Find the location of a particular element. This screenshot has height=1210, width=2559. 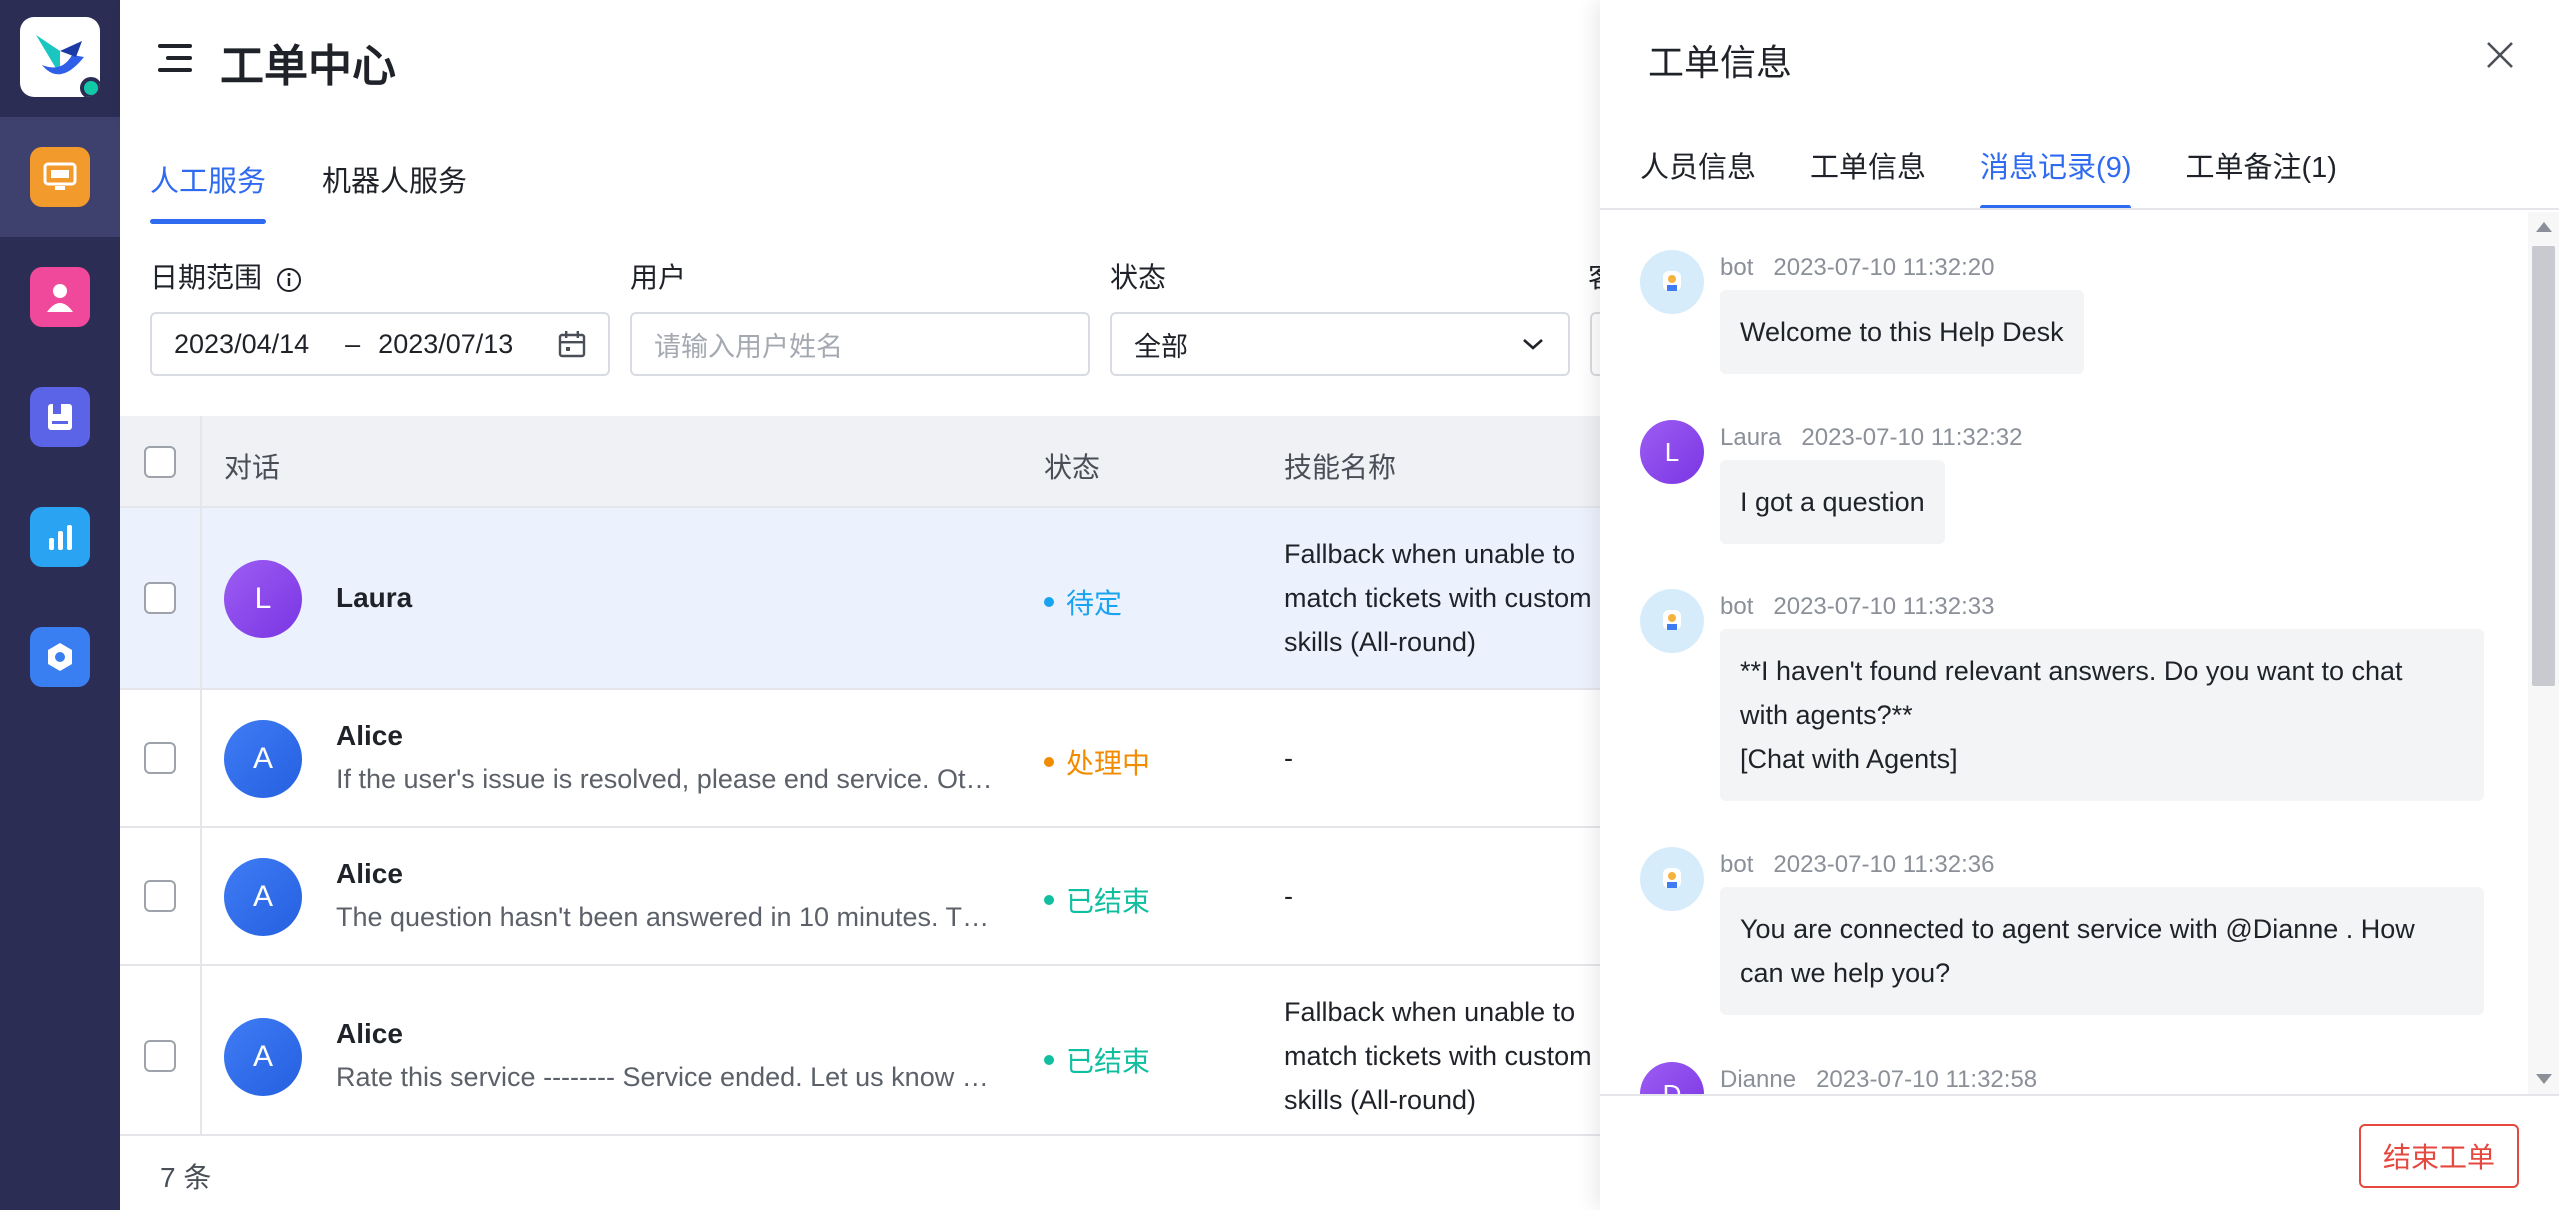

avatar: D is located at coordinates (1672, 1078).